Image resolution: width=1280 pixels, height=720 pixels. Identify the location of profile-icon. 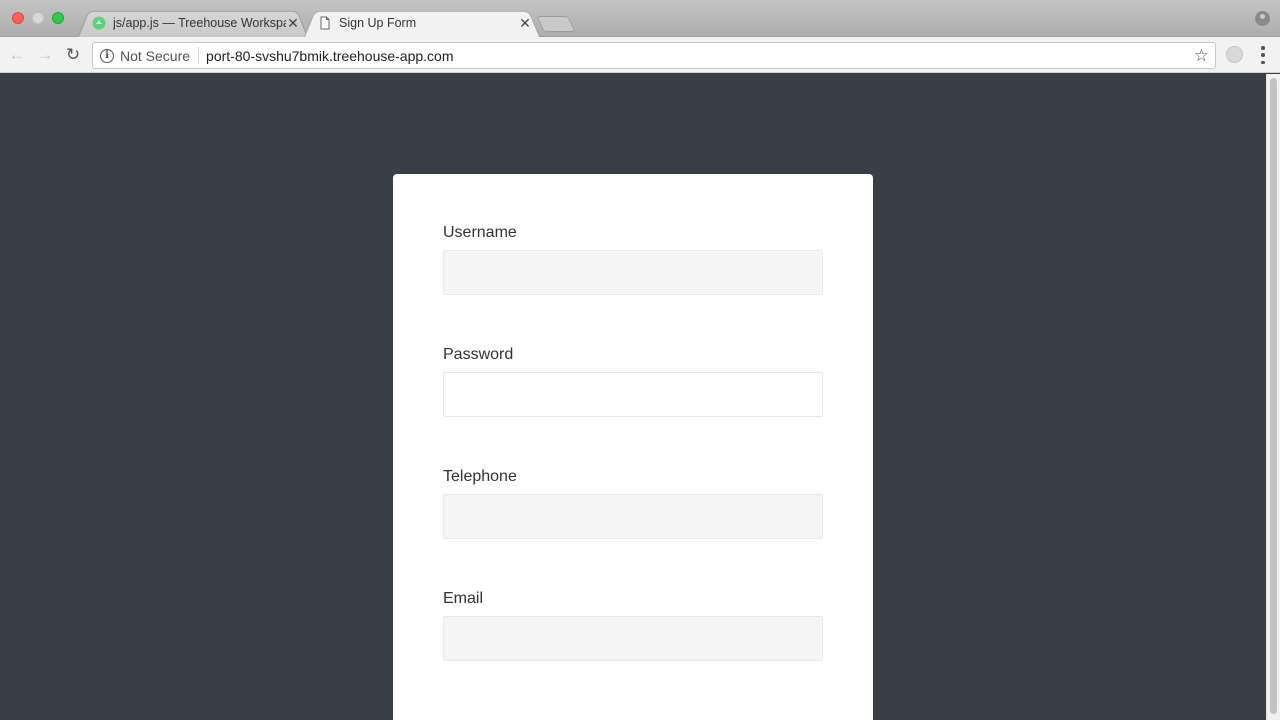
(1262, 18).